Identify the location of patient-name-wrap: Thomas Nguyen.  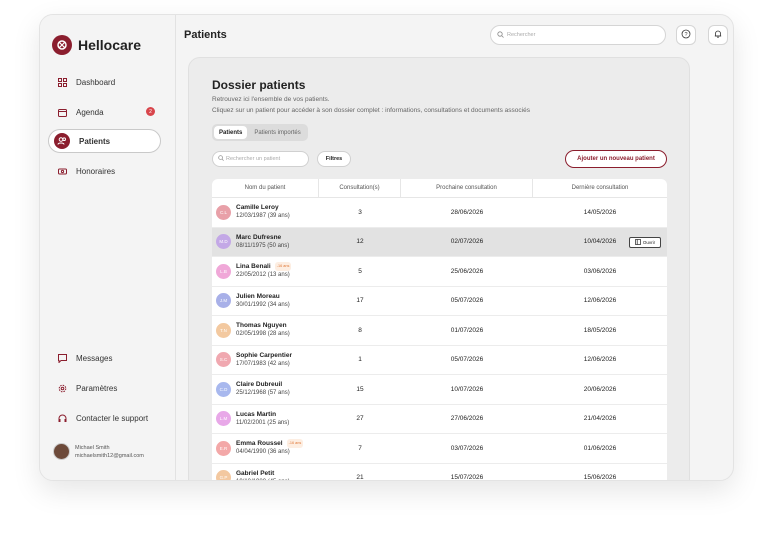
(263, 325).